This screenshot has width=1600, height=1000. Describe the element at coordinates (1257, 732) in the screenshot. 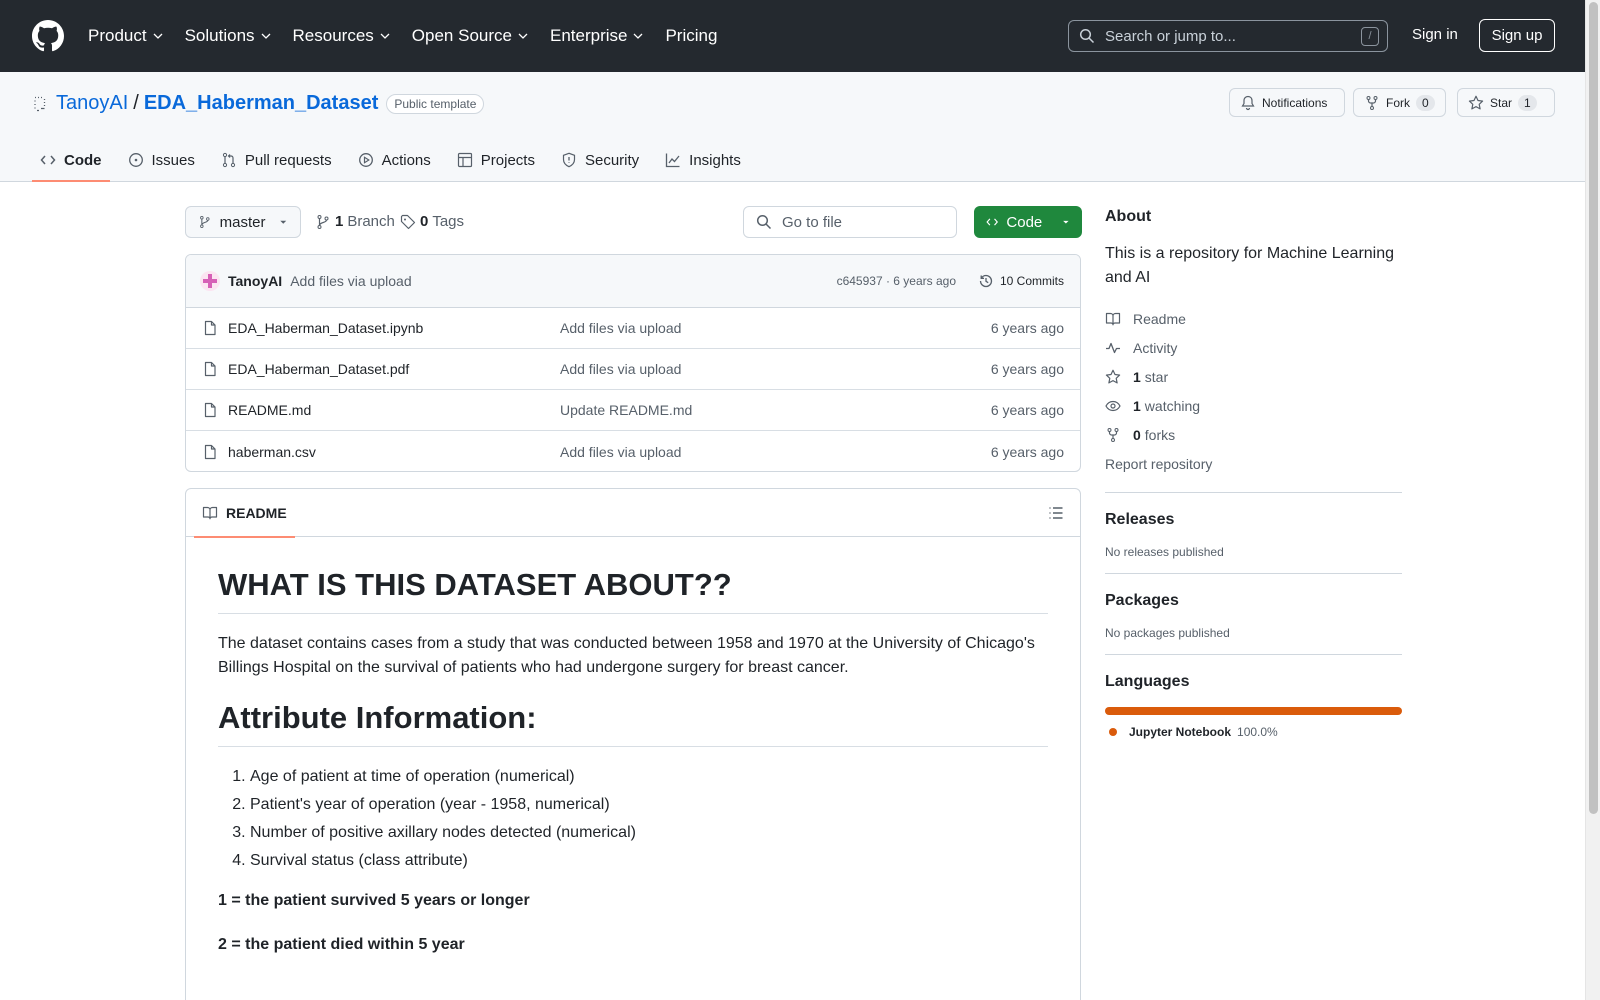

I see `language-percent: 100.0%` at that location.